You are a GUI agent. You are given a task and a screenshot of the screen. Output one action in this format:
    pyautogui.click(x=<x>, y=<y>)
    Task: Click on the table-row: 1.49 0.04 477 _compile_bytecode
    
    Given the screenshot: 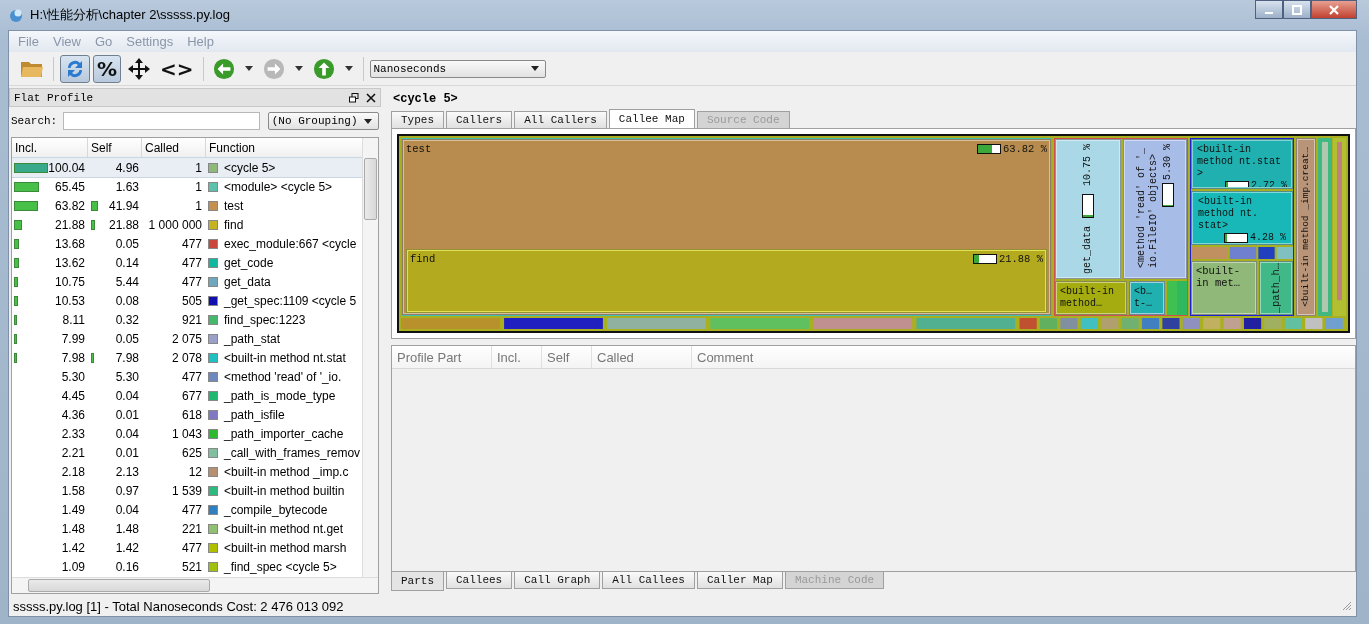 What is the action you would take?
    pyautogui.click(x=187, y=509)
    